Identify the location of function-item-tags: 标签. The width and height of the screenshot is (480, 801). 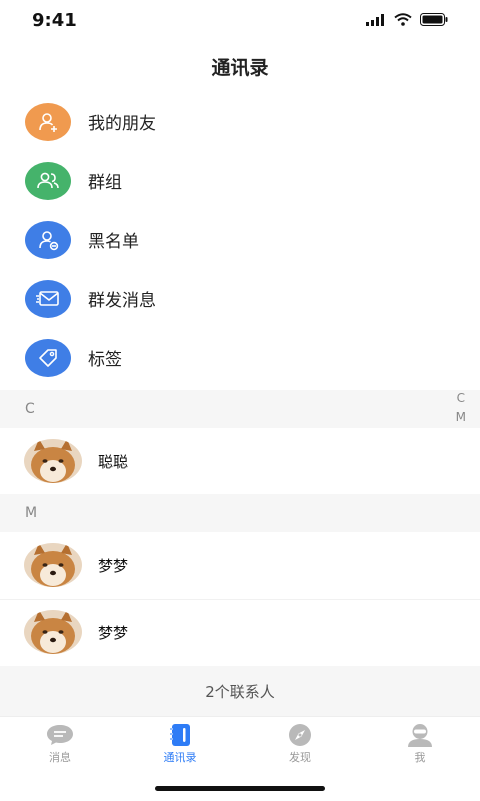
(240, 357).